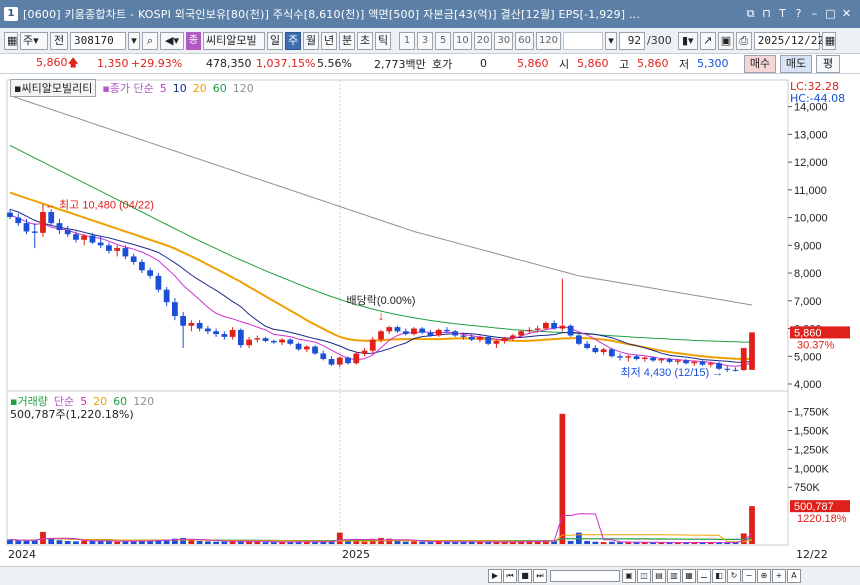  Describe the element at coordinates (788, 40) in the screenshot. I see `date-input: 2025/12/22` at that location.